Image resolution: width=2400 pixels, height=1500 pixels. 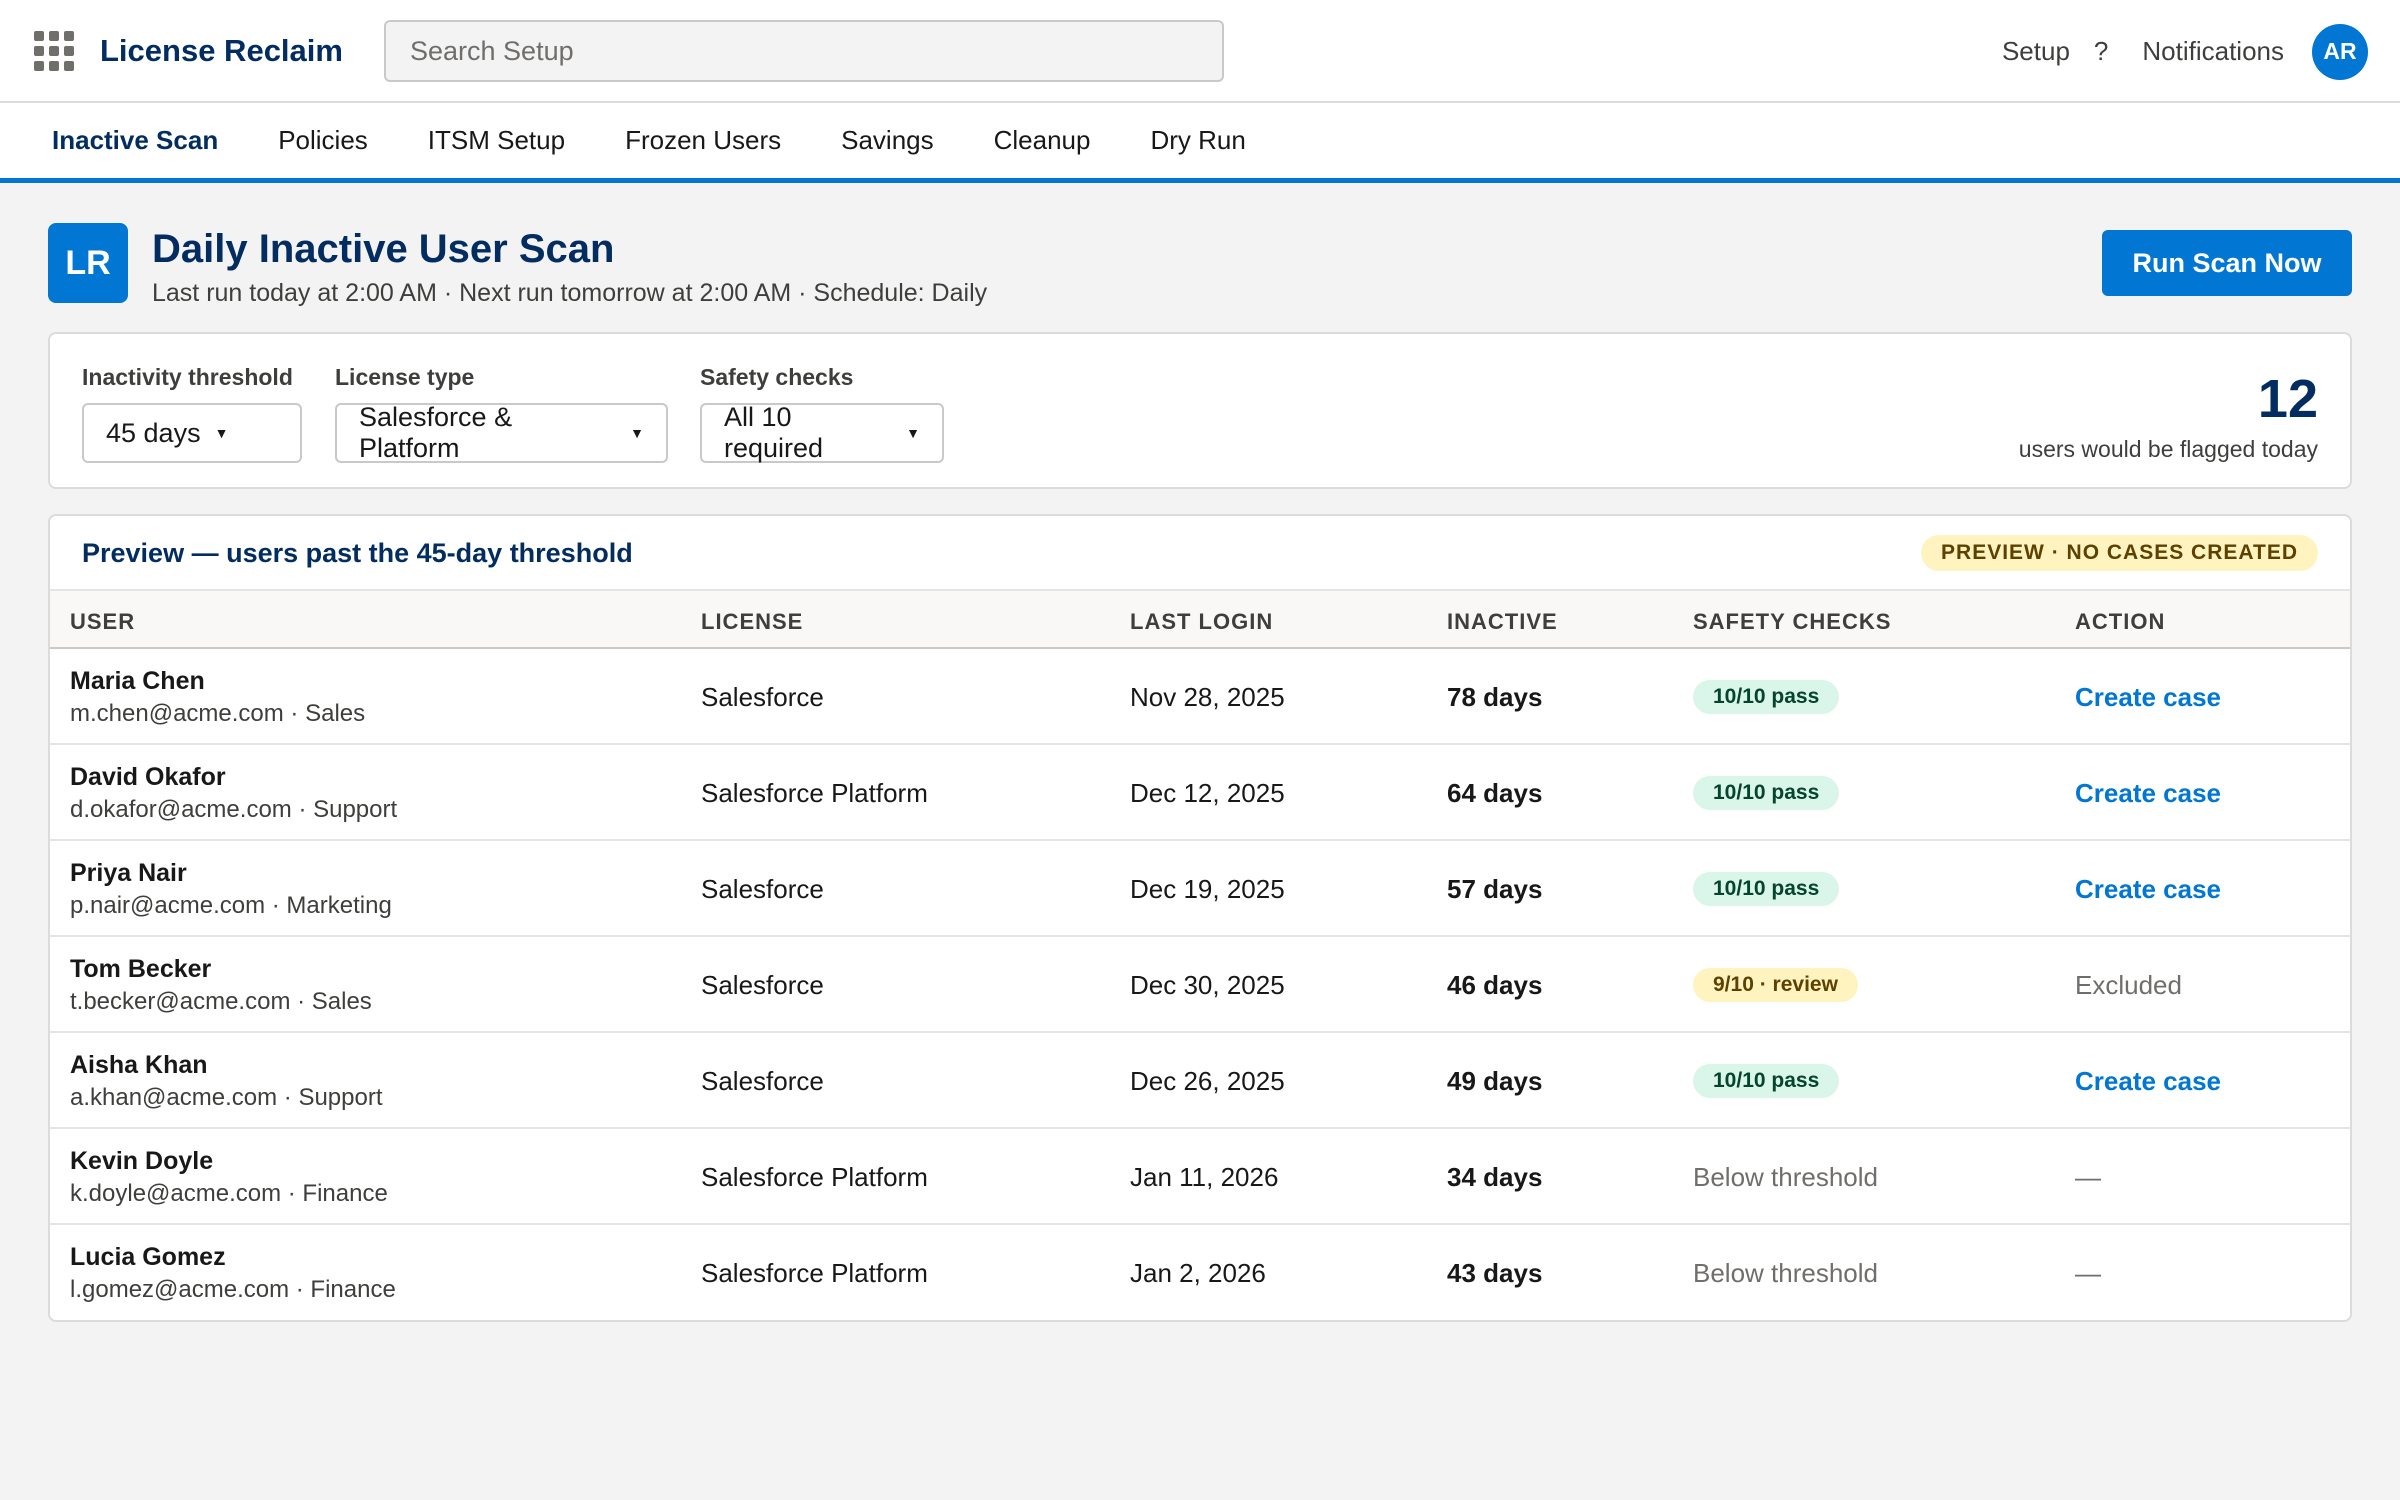 What do you see at coordinates (1502, 622) in the screenshot?
I see `col-inactive: INACTIVE` at bounding box center [1502, 622].